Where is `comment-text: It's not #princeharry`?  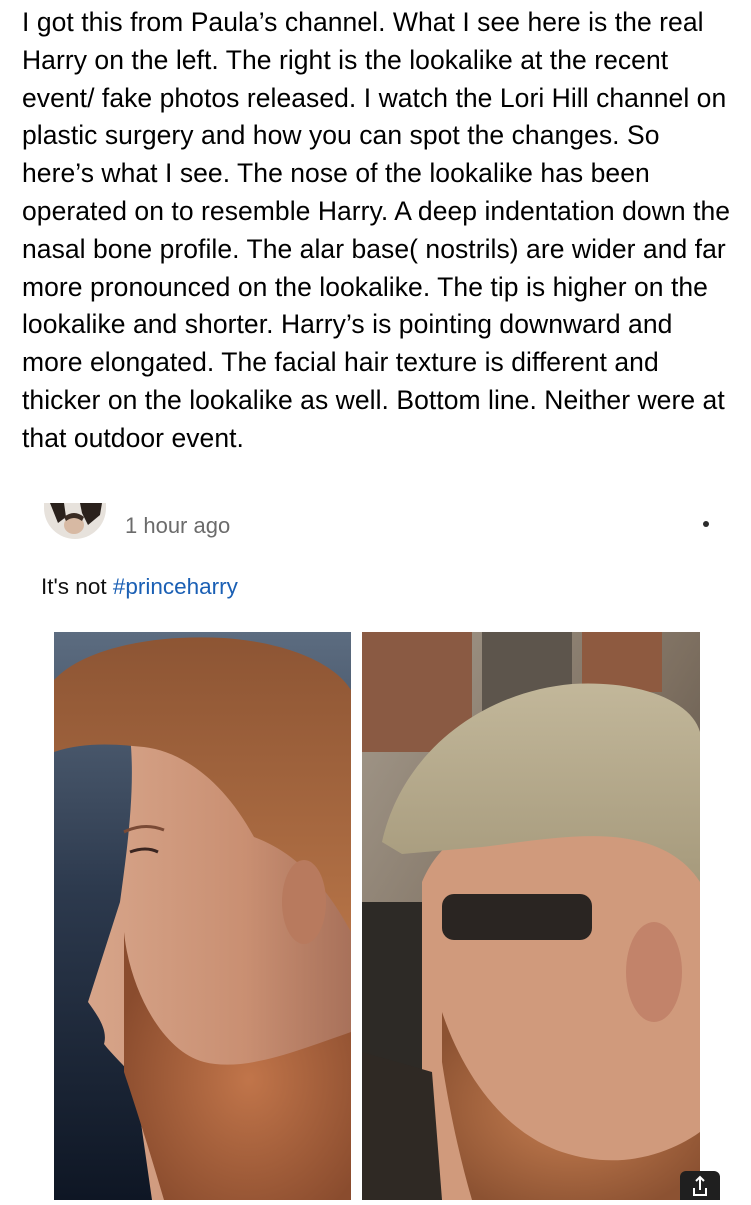
comment-text: It's not #princeharry is located at coordinates (139, 587).